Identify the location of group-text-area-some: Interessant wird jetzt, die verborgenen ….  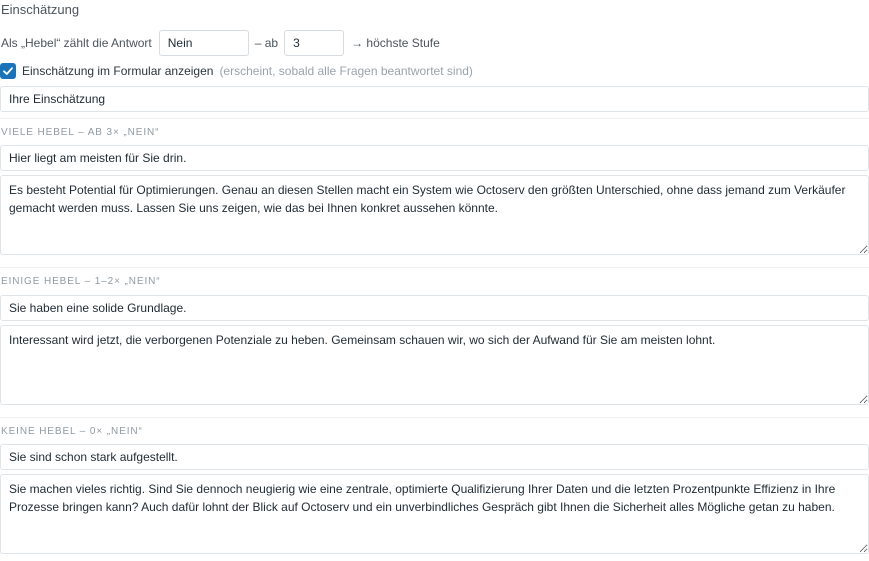
(434, 365).